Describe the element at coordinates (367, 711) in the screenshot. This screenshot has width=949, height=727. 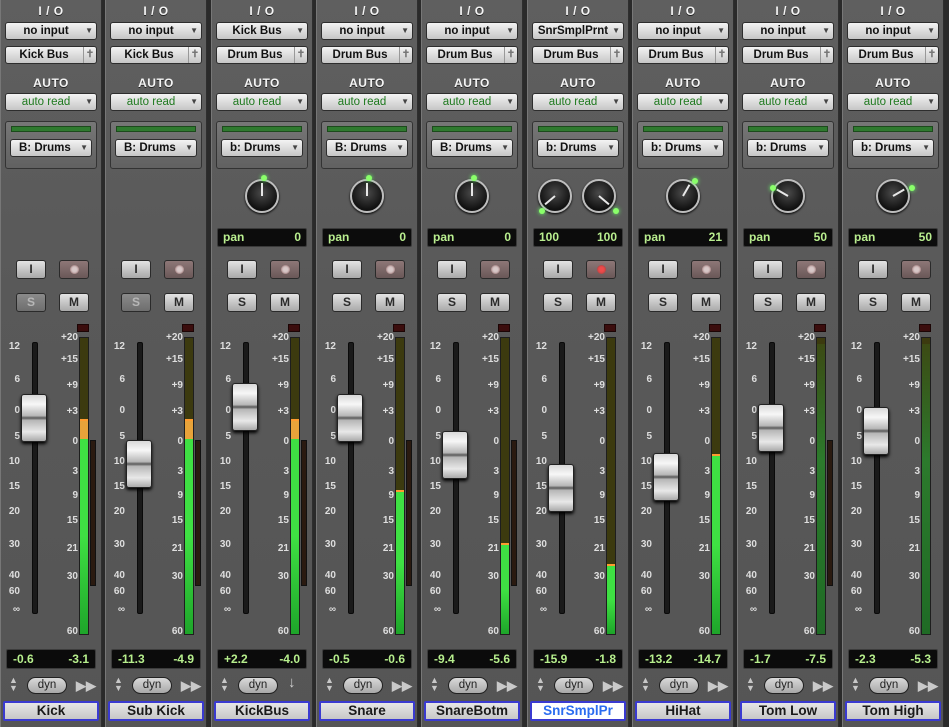
I see `track-name: Snare` at that location.